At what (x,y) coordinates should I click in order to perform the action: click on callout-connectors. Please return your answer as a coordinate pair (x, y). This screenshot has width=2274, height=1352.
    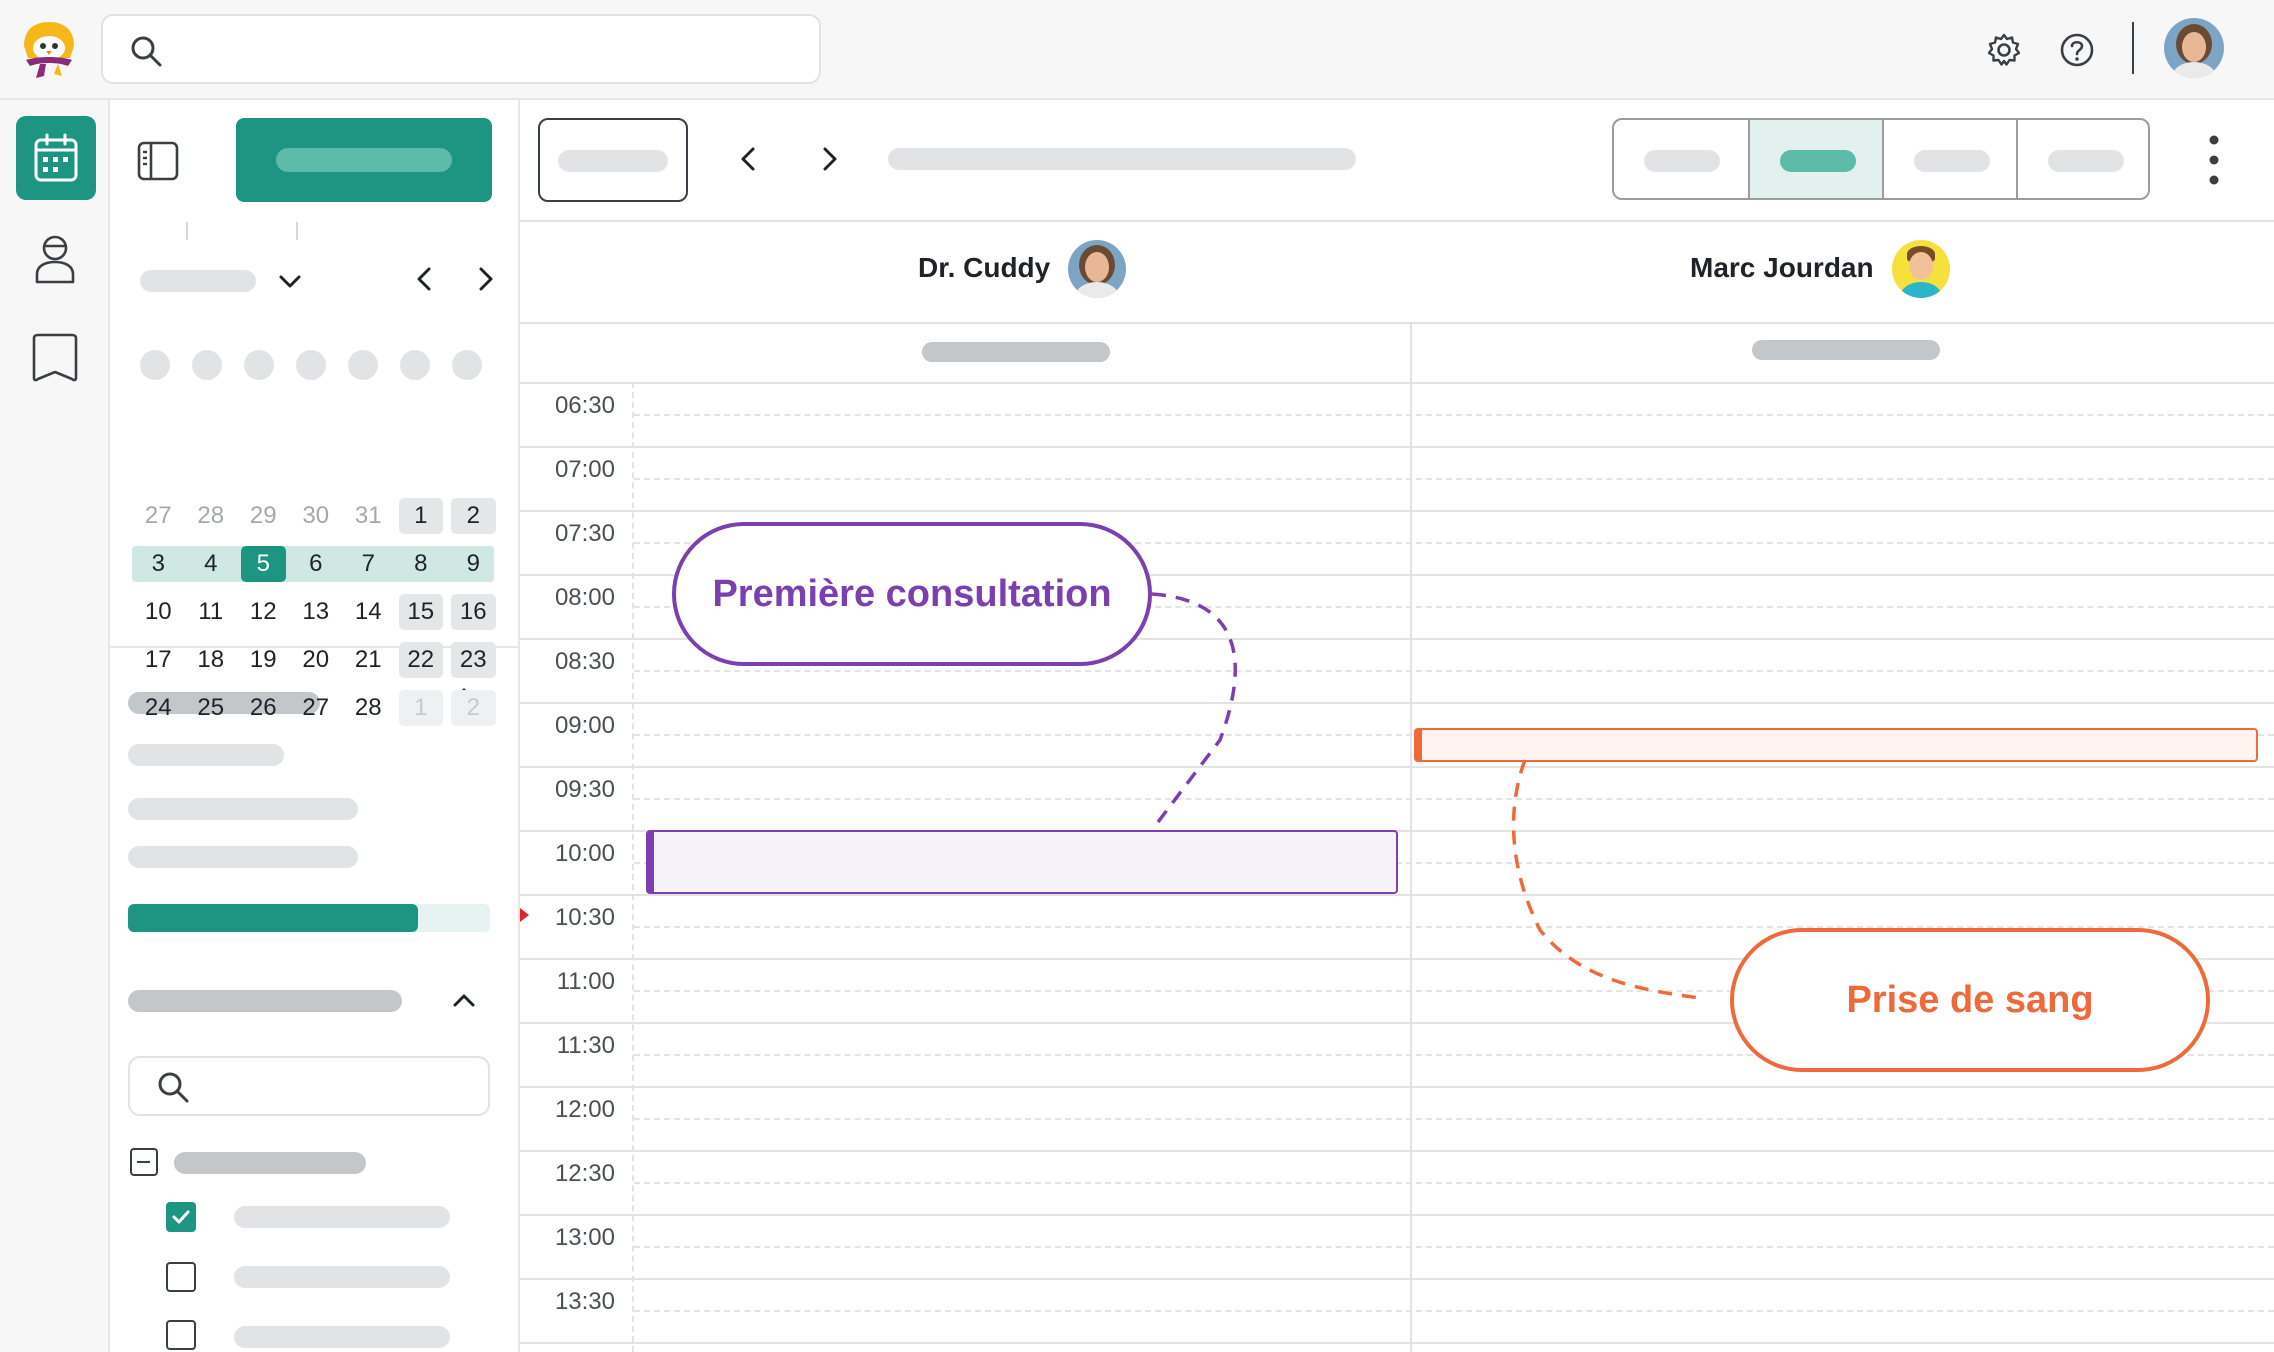
    Looking at the image, I should click on (1425, 796).